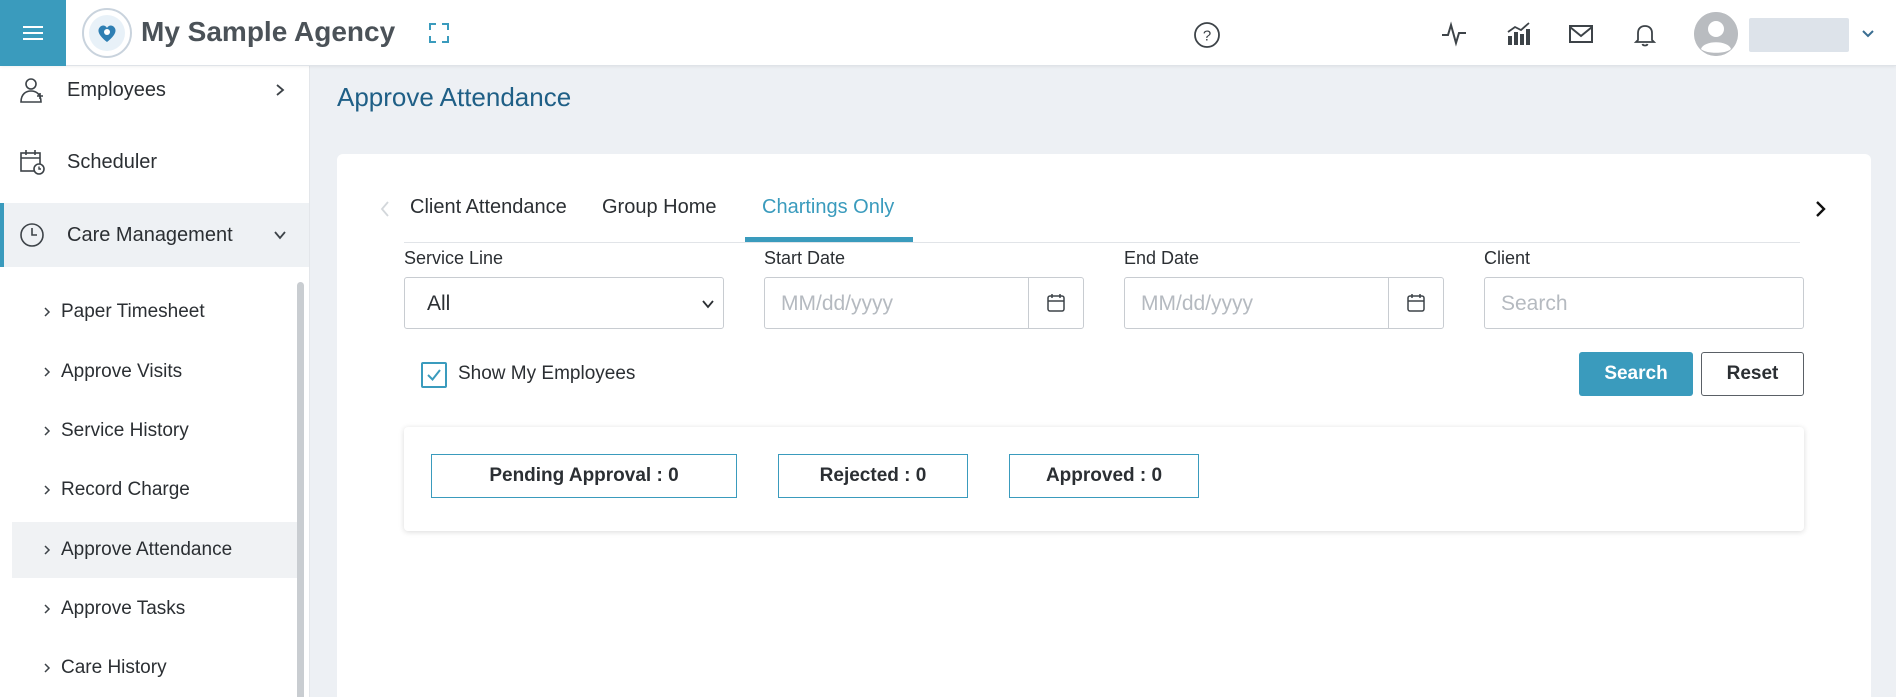 The image size is (1896, 697). I want to click on sidebar-subitem-label: Care History, so click(114, 667).